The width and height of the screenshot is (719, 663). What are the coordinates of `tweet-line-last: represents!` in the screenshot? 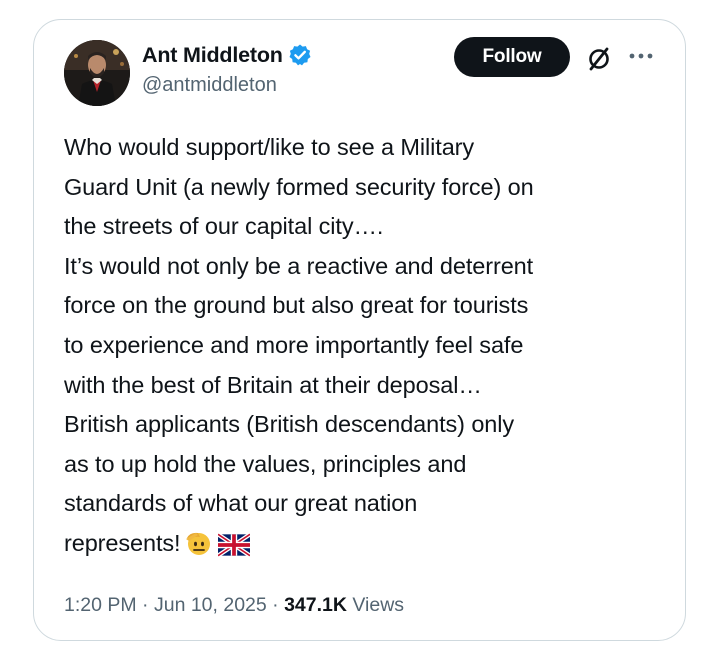 It's located at (364, 547).